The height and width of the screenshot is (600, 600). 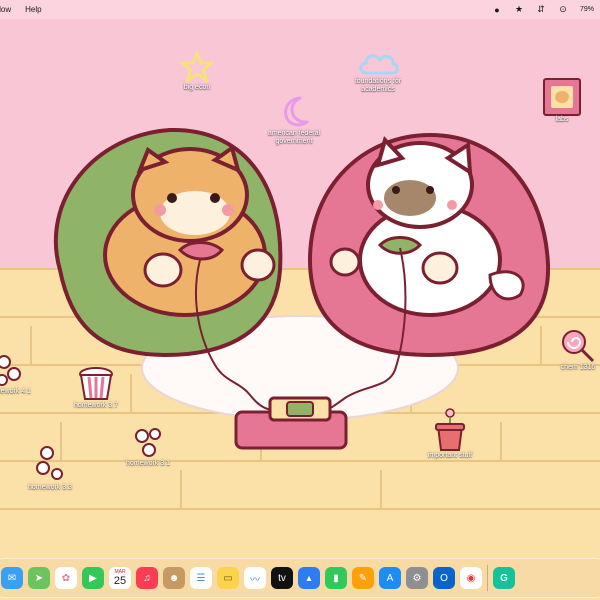 What do you see at coordinates (96, 383) in the screenshot?
I see `popcorn-bucket-icon` at bounding box center [96, 383].